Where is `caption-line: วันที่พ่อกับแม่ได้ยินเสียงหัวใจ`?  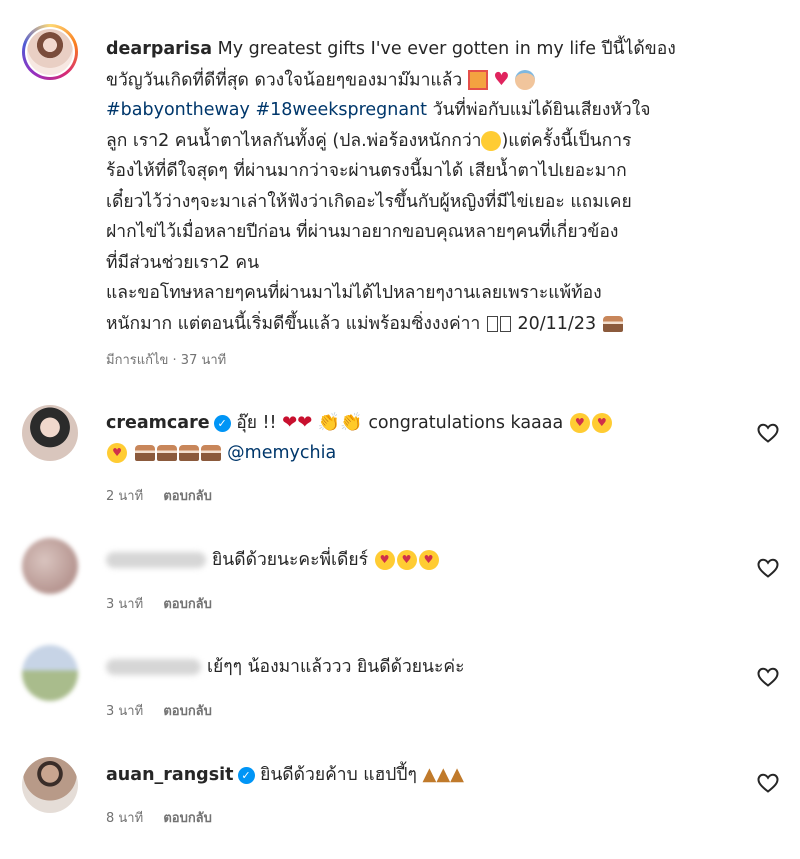 caption-line: วันที่พ่อกับแม่ได้ยินเสียงหัวใจ is located at coordinates (541, 110).